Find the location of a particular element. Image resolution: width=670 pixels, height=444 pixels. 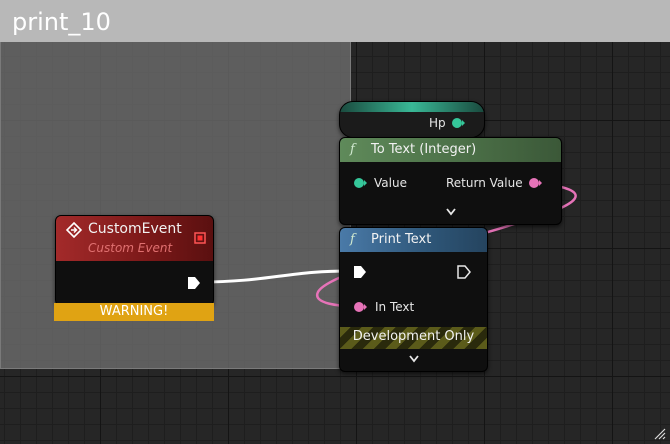

value-input-label: Value is located at coordinates (390, 183).